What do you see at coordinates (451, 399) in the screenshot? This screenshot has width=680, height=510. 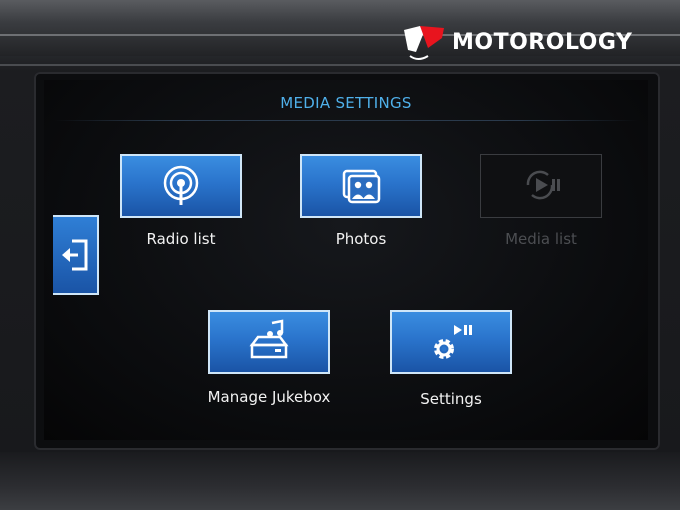 I see `settings-label: Settings` at bounding box center [451, 399].